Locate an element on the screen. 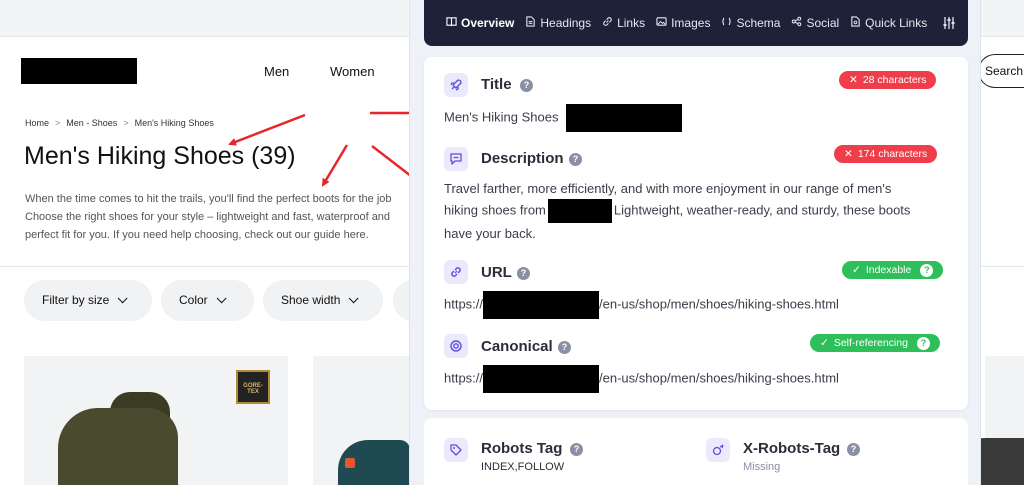  badge-text: Indexable is located at coordinates (888, 270).